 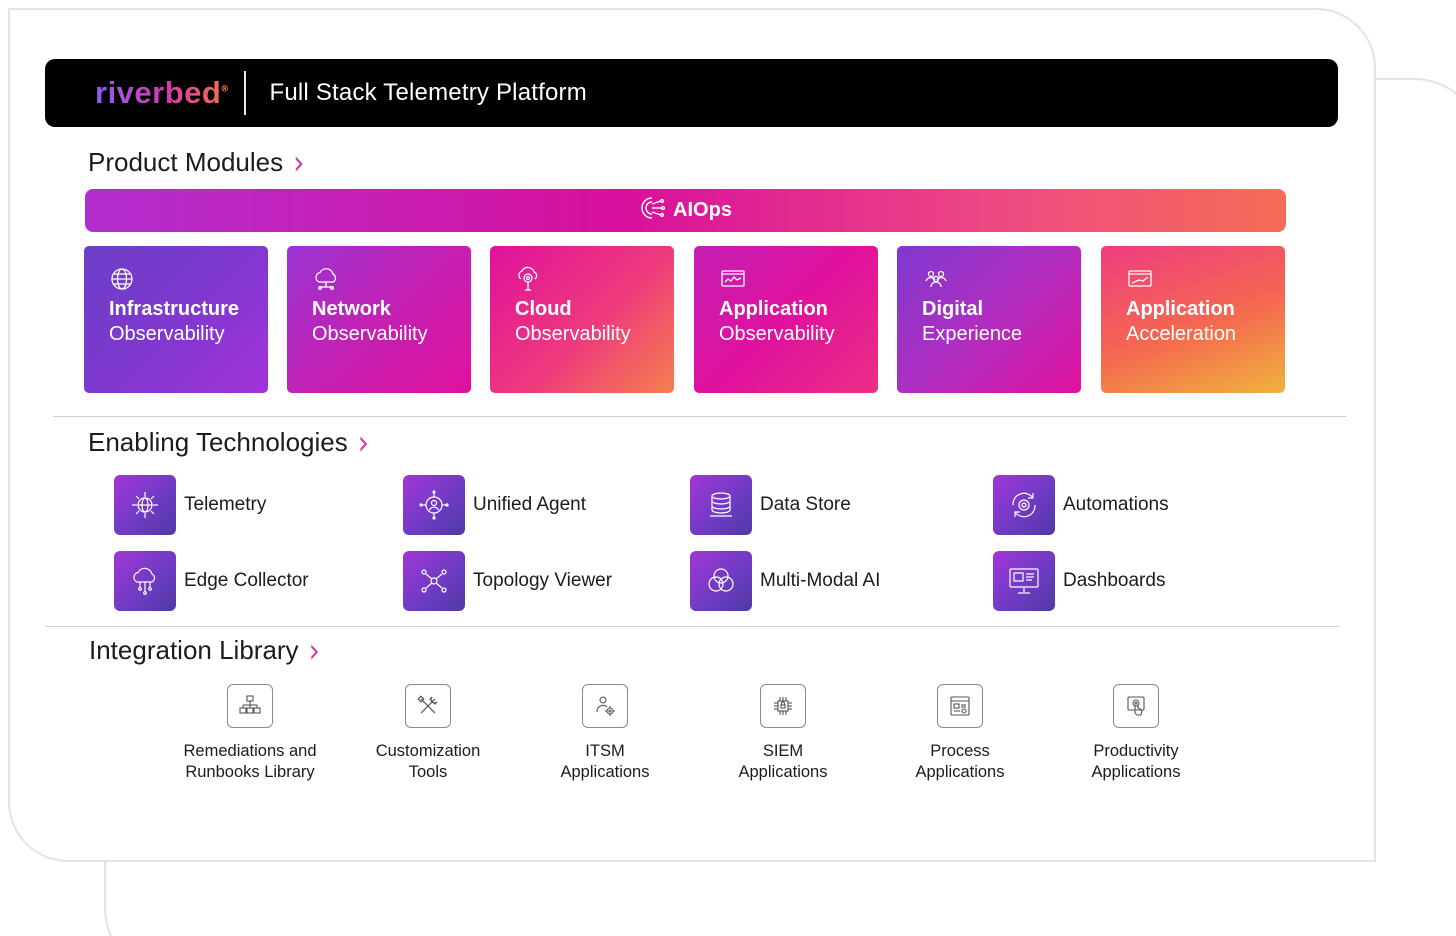 What do you see at coordinates (721, 505) in the screenshot?
I see `database-icon` at bounding box center [721, 505].